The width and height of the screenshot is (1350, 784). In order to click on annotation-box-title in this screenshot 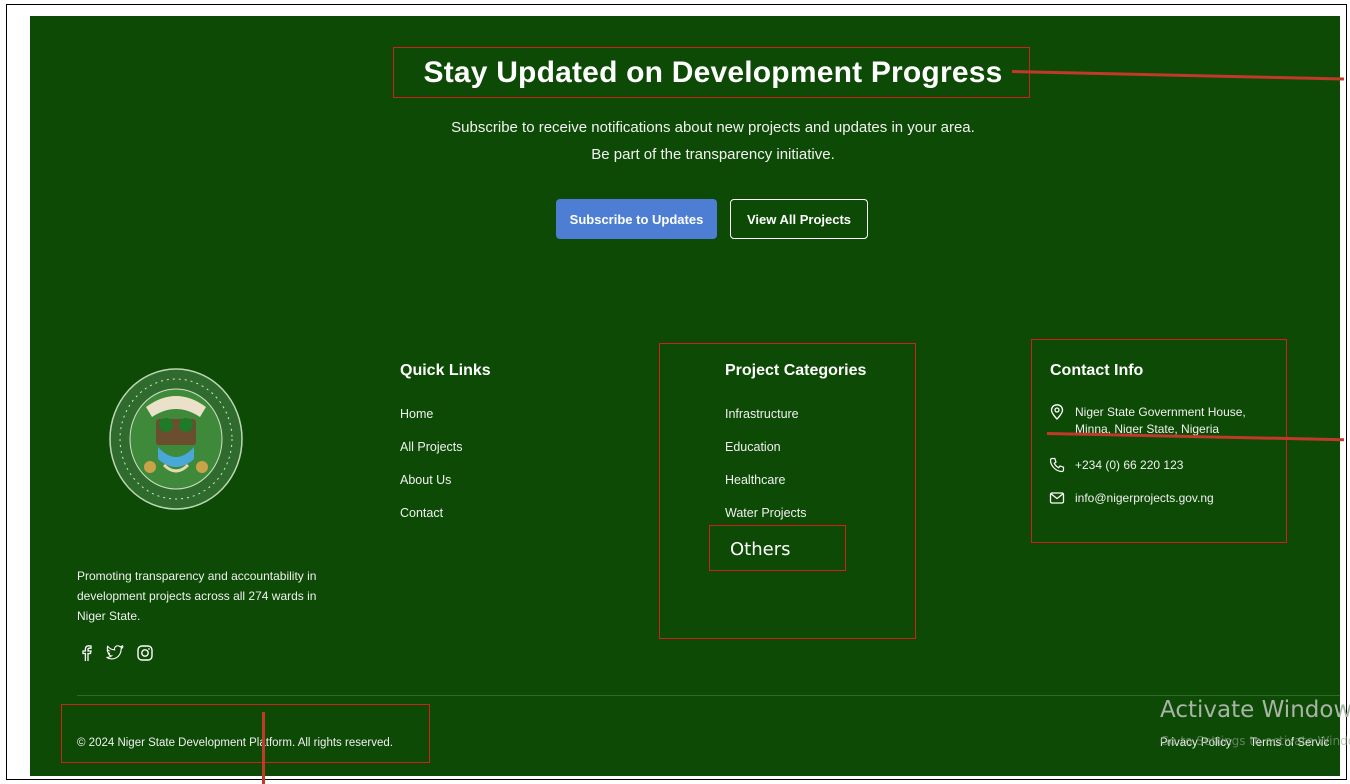, I will do `click(711, 72)`.